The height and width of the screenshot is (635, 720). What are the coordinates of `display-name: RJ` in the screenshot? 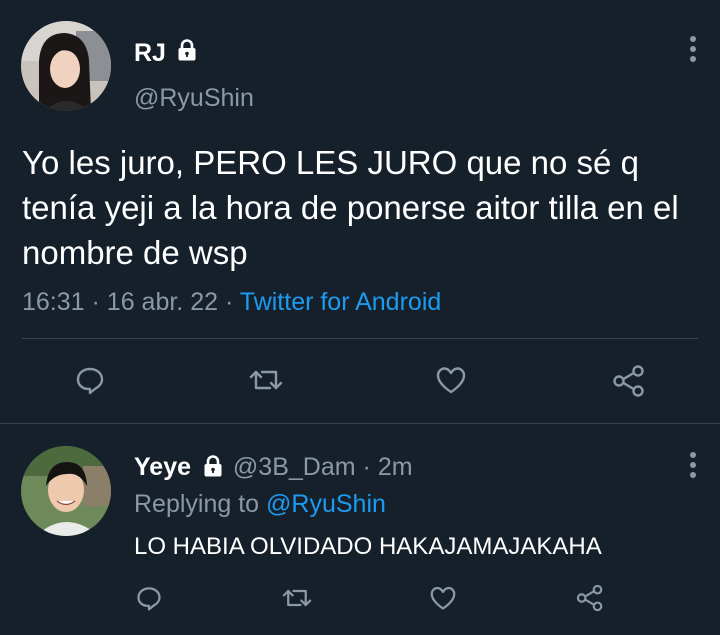 It's located at (150, 53).